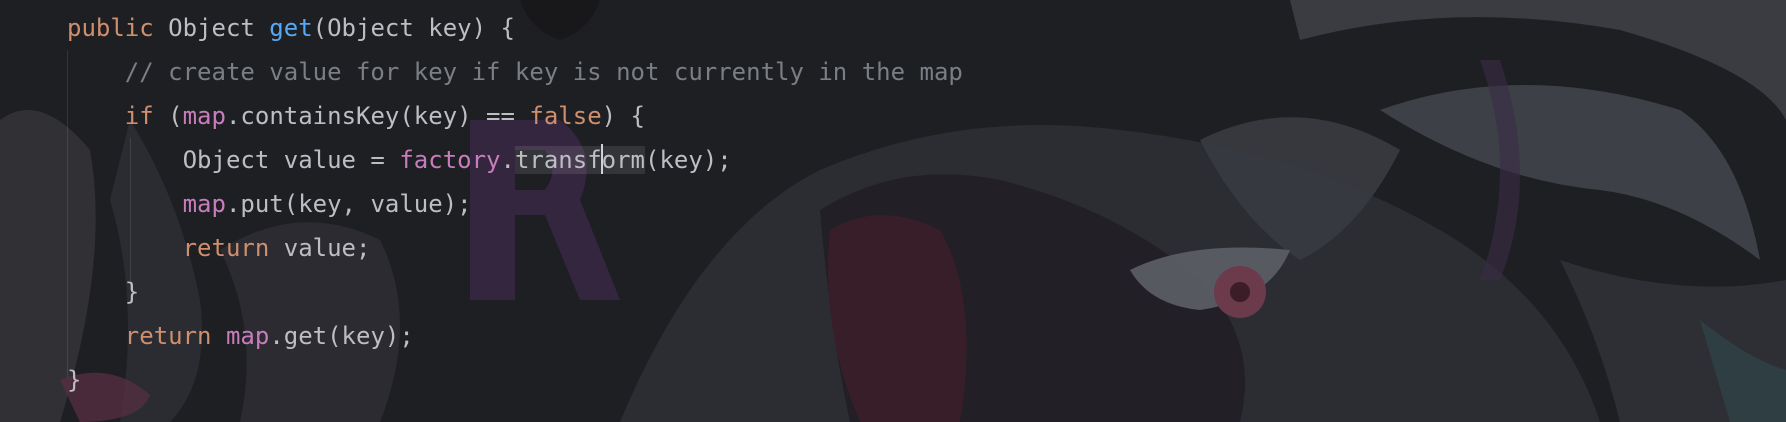  Describe the element at coordinates (623, 116) in the screenshot. I see `code-token-plain: ) {` at that location.